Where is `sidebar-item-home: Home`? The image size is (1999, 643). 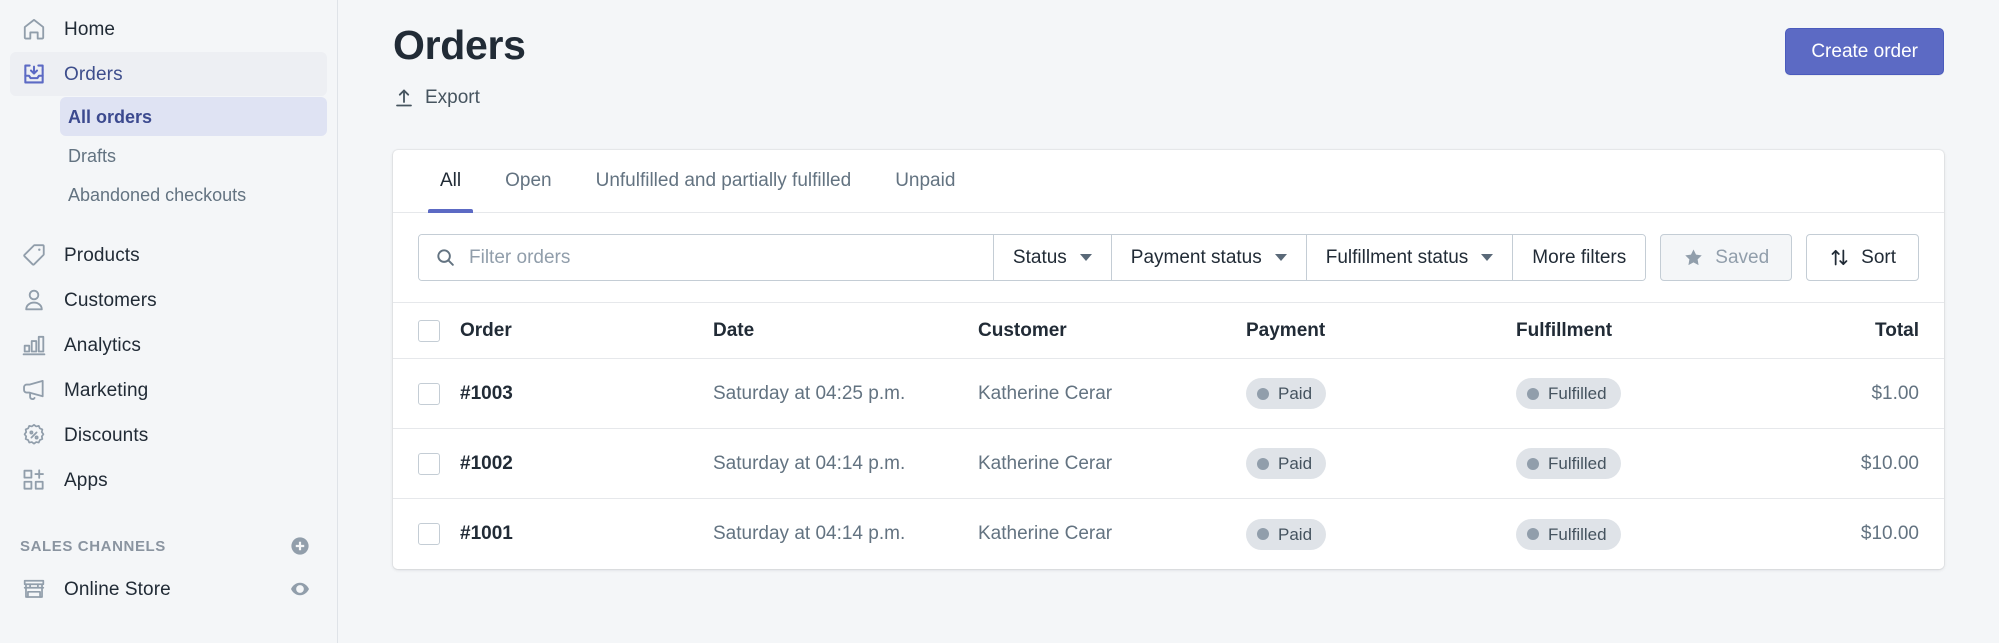
sidebar-item-home: Home is located at coordinates (168, 29).